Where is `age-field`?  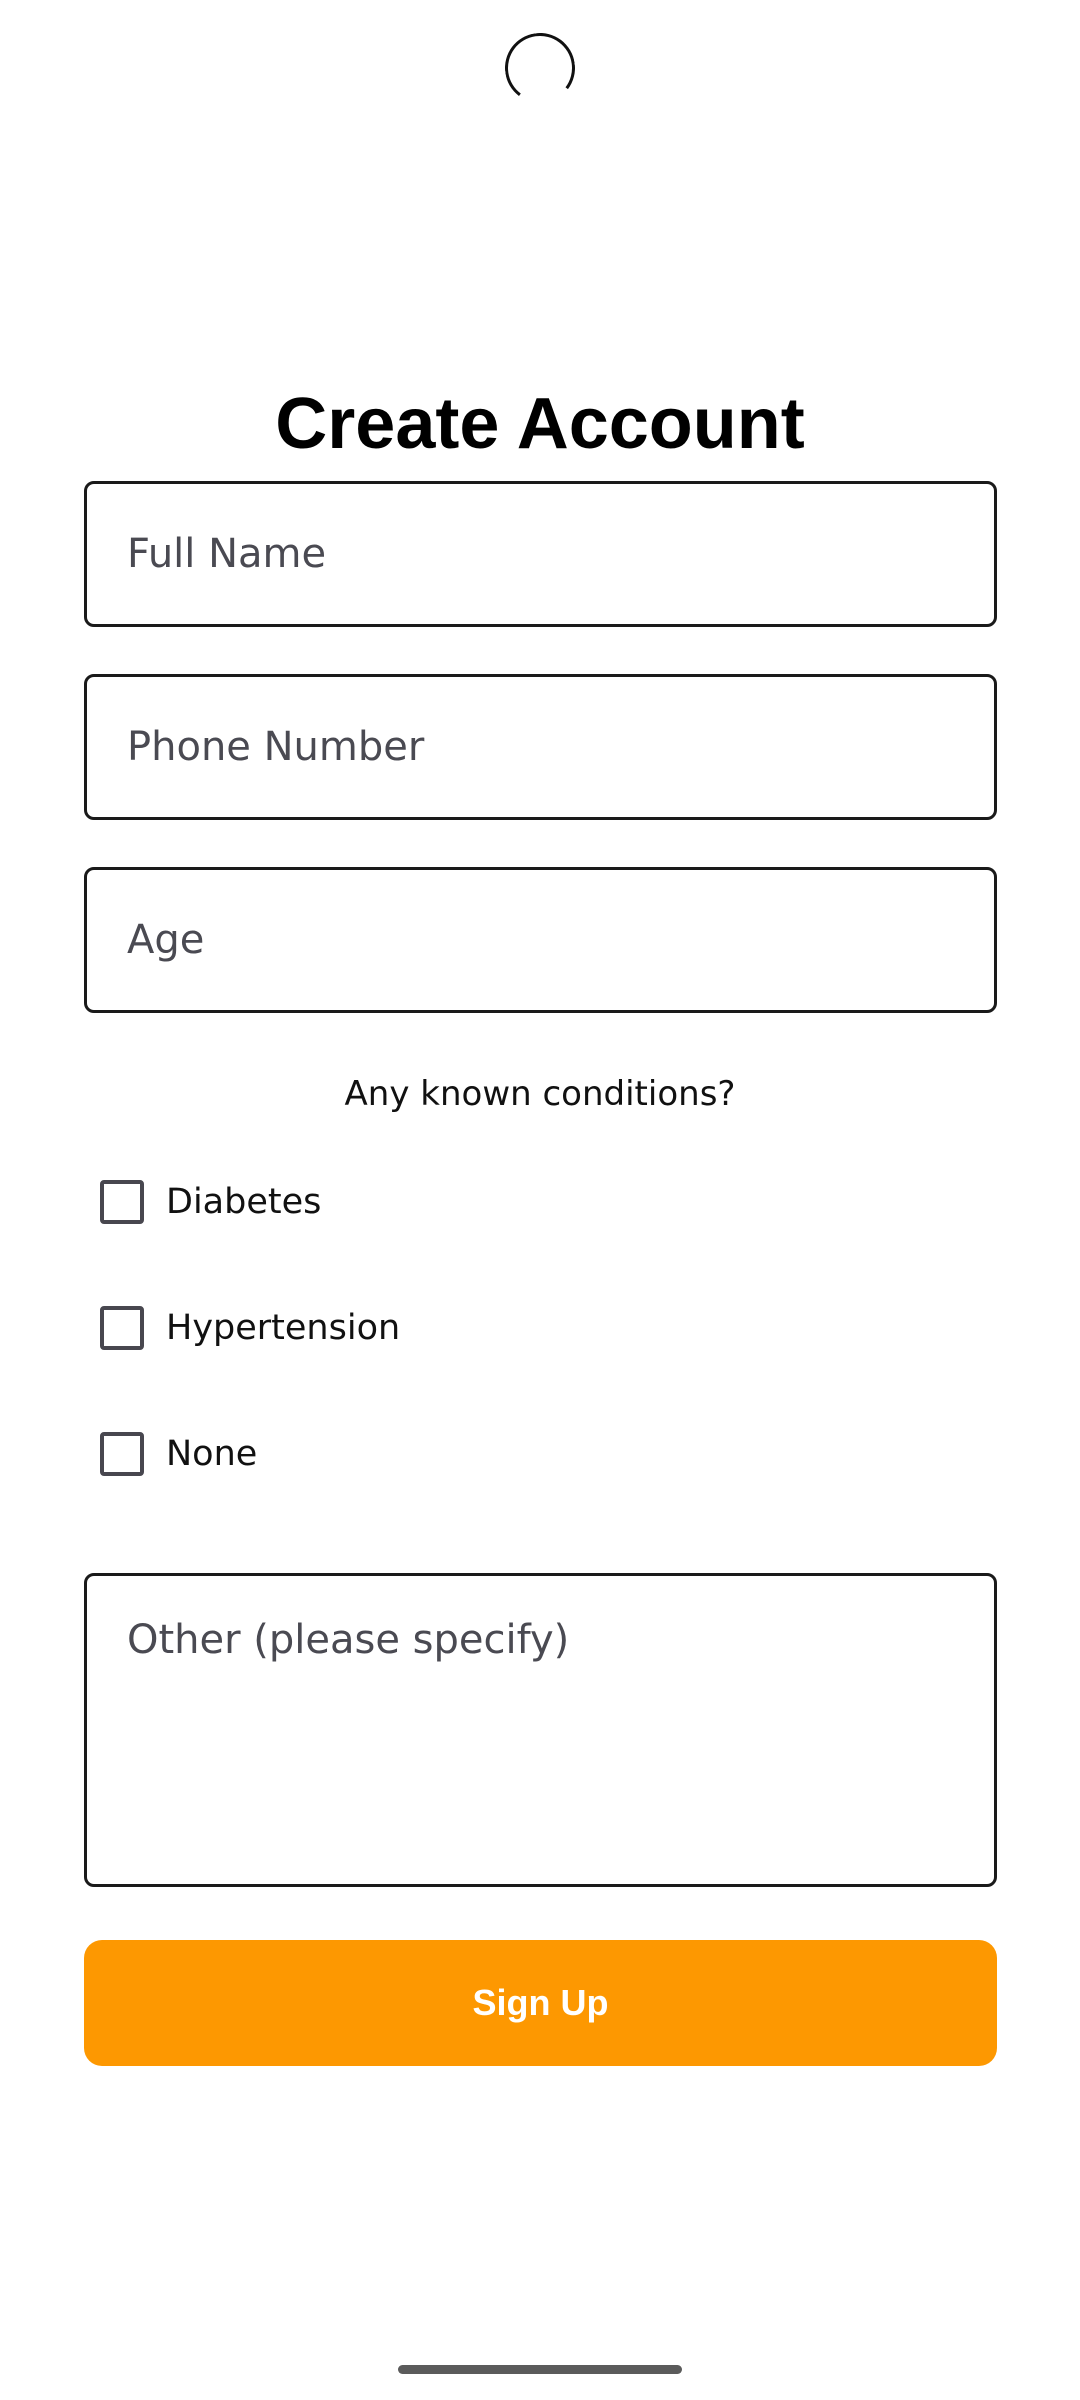
age-field is located at coordinates (540, 940).